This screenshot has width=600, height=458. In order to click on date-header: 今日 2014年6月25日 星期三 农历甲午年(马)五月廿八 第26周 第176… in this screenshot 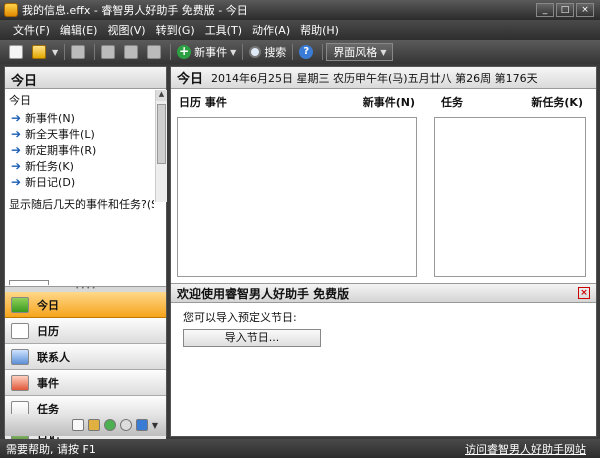, I will do `click(383, 78)`.